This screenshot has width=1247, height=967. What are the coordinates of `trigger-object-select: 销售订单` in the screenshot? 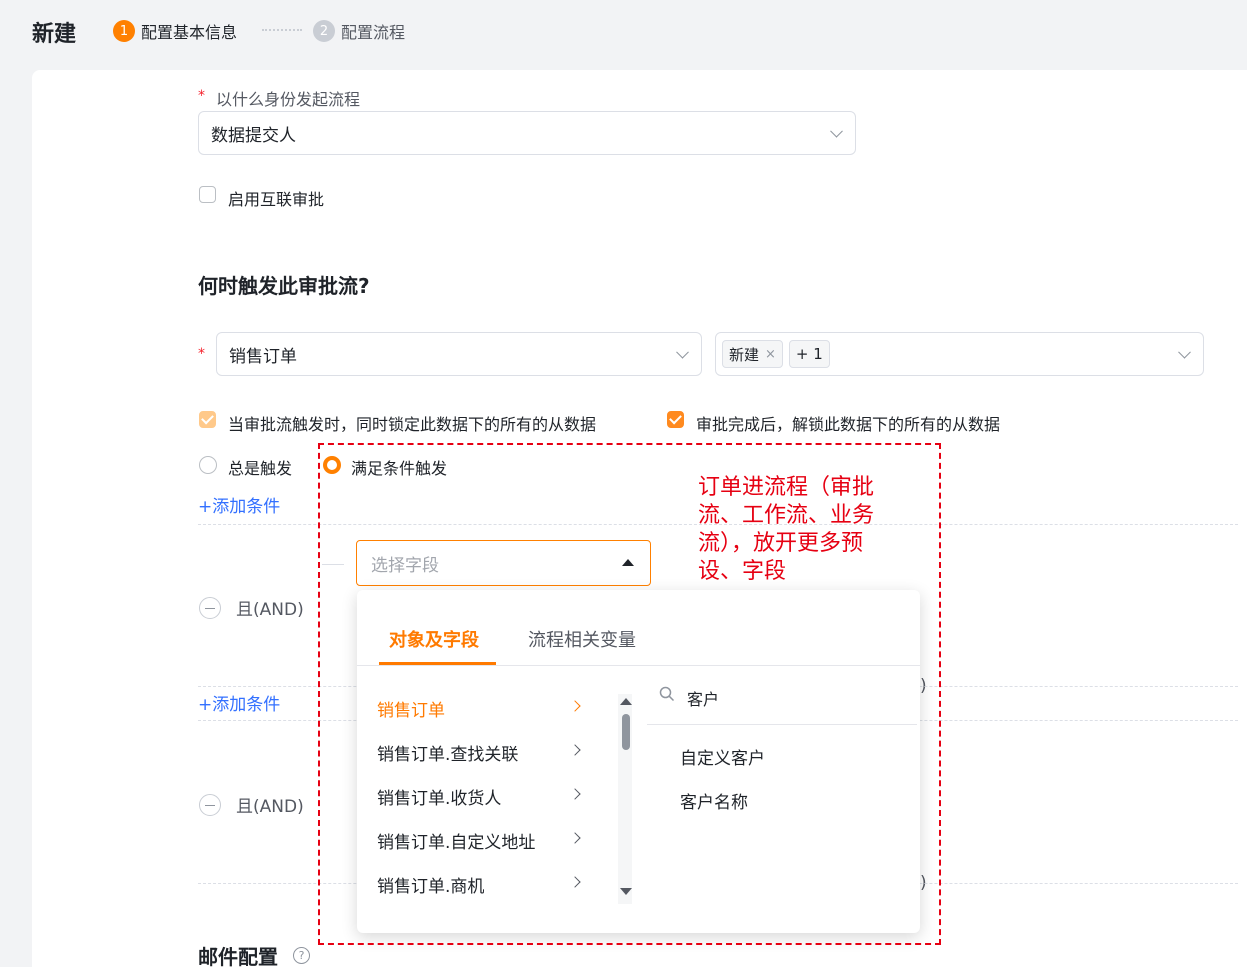 It's located at (459, 354).